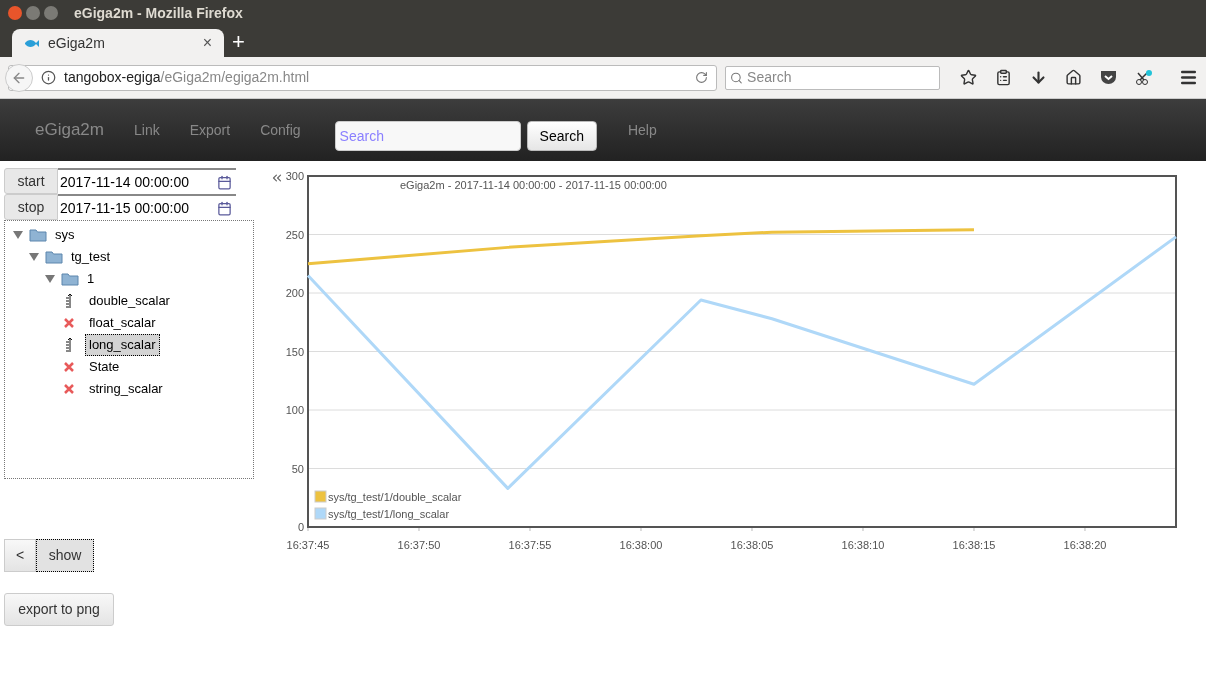  I want to click on nav-link: Export, so click(210, 130).